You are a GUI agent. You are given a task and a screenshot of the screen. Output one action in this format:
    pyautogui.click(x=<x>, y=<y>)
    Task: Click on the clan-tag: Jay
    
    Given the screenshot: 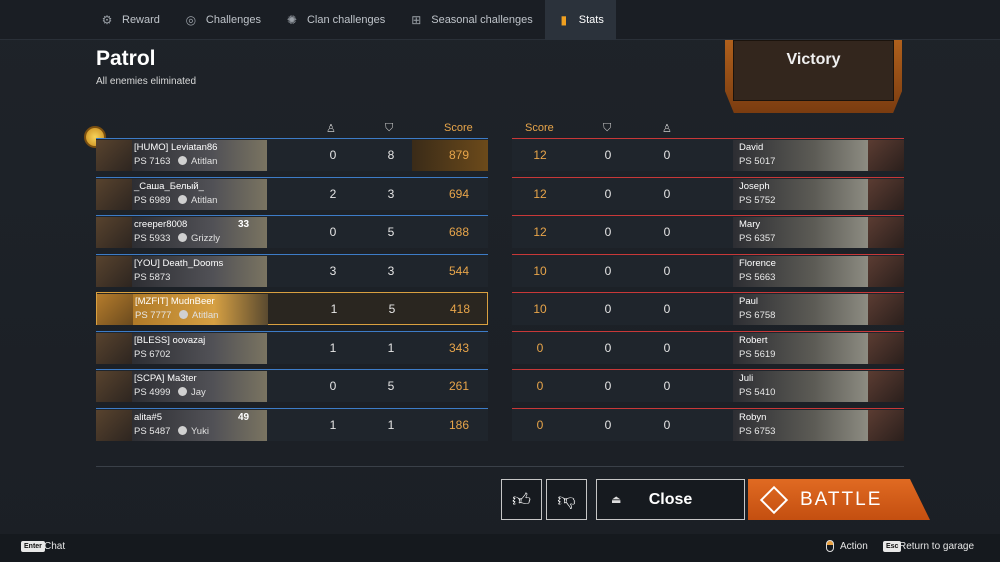 What is the action you would take?
    pyautogui.click(x=192, y=392)
    